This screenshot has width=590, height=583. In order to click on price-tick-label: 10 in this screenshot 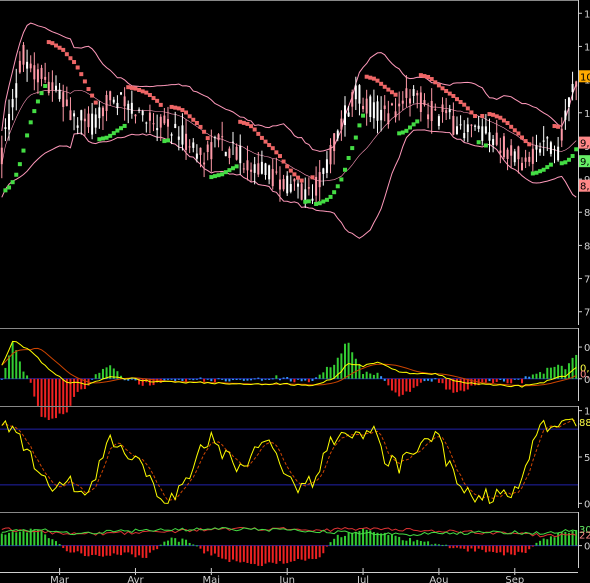, I will do `click(587, 114)`.